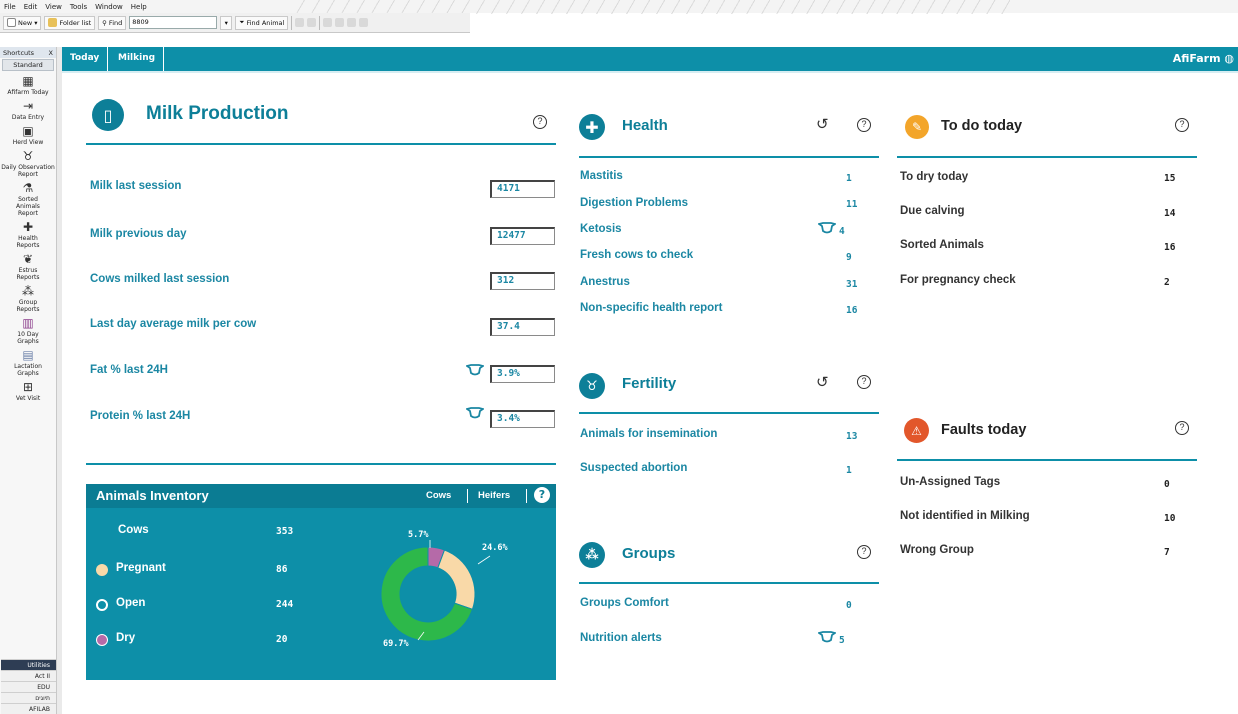 The height and width of the screenshot is (714, 1238). Describe the element at coordinates (942, 245) in the screenshot. I see `todo-row-label: Sorted Animals` at that location.